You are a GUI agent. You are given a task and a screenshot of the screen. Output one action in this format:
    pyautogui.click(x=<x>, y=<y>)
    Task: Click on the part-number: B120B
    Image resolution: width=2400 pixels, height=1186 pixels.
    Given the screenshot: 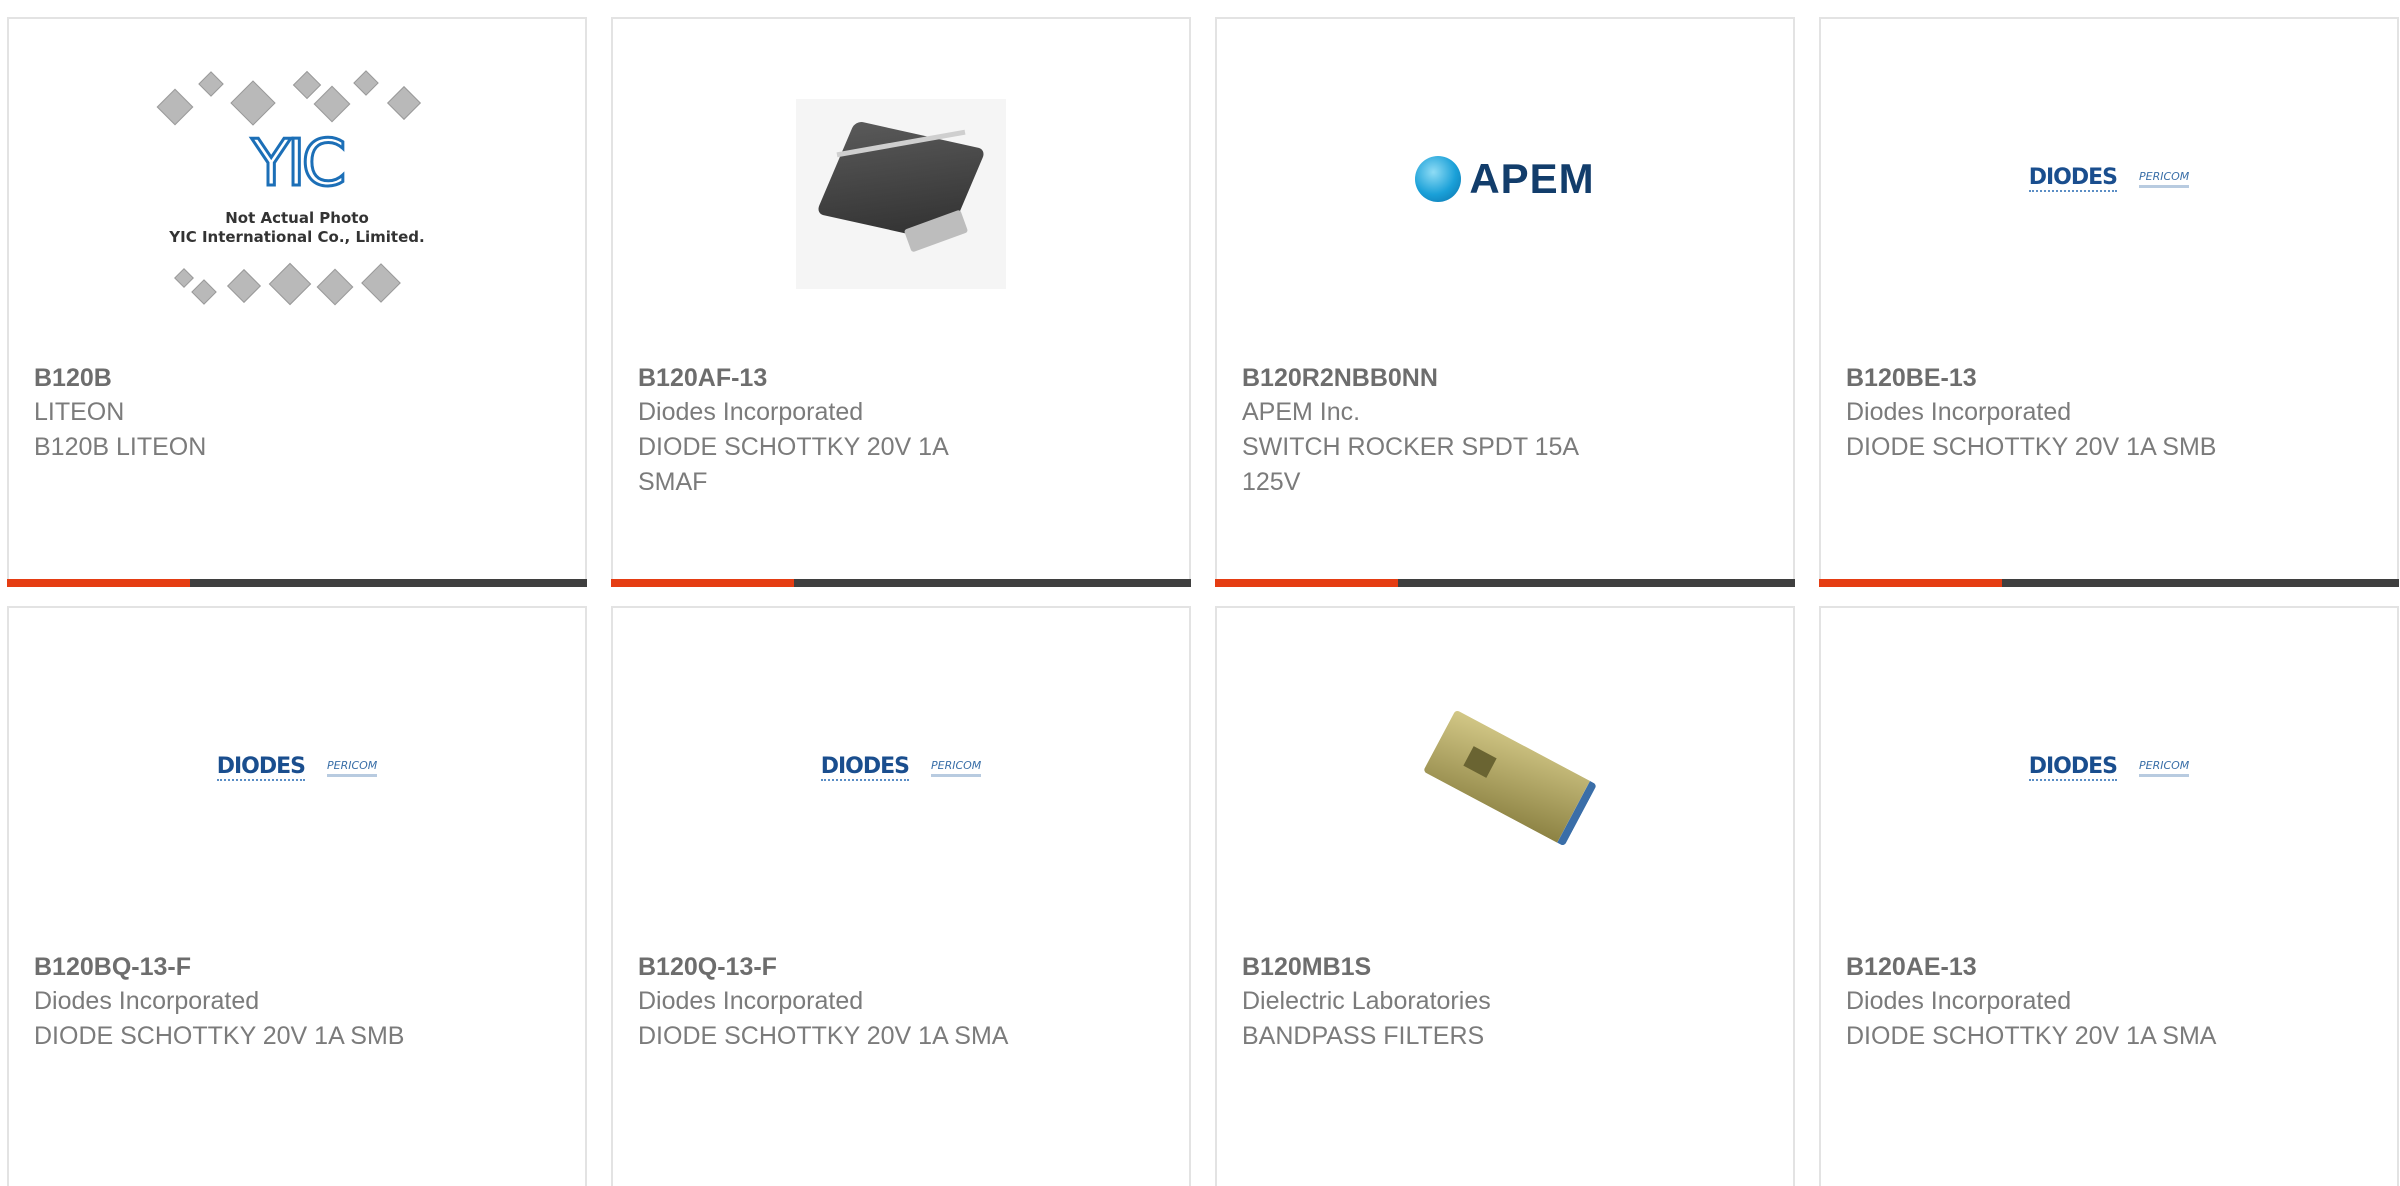 What is the action you would take?
    pyautogui.click(x=294, y=378)
    